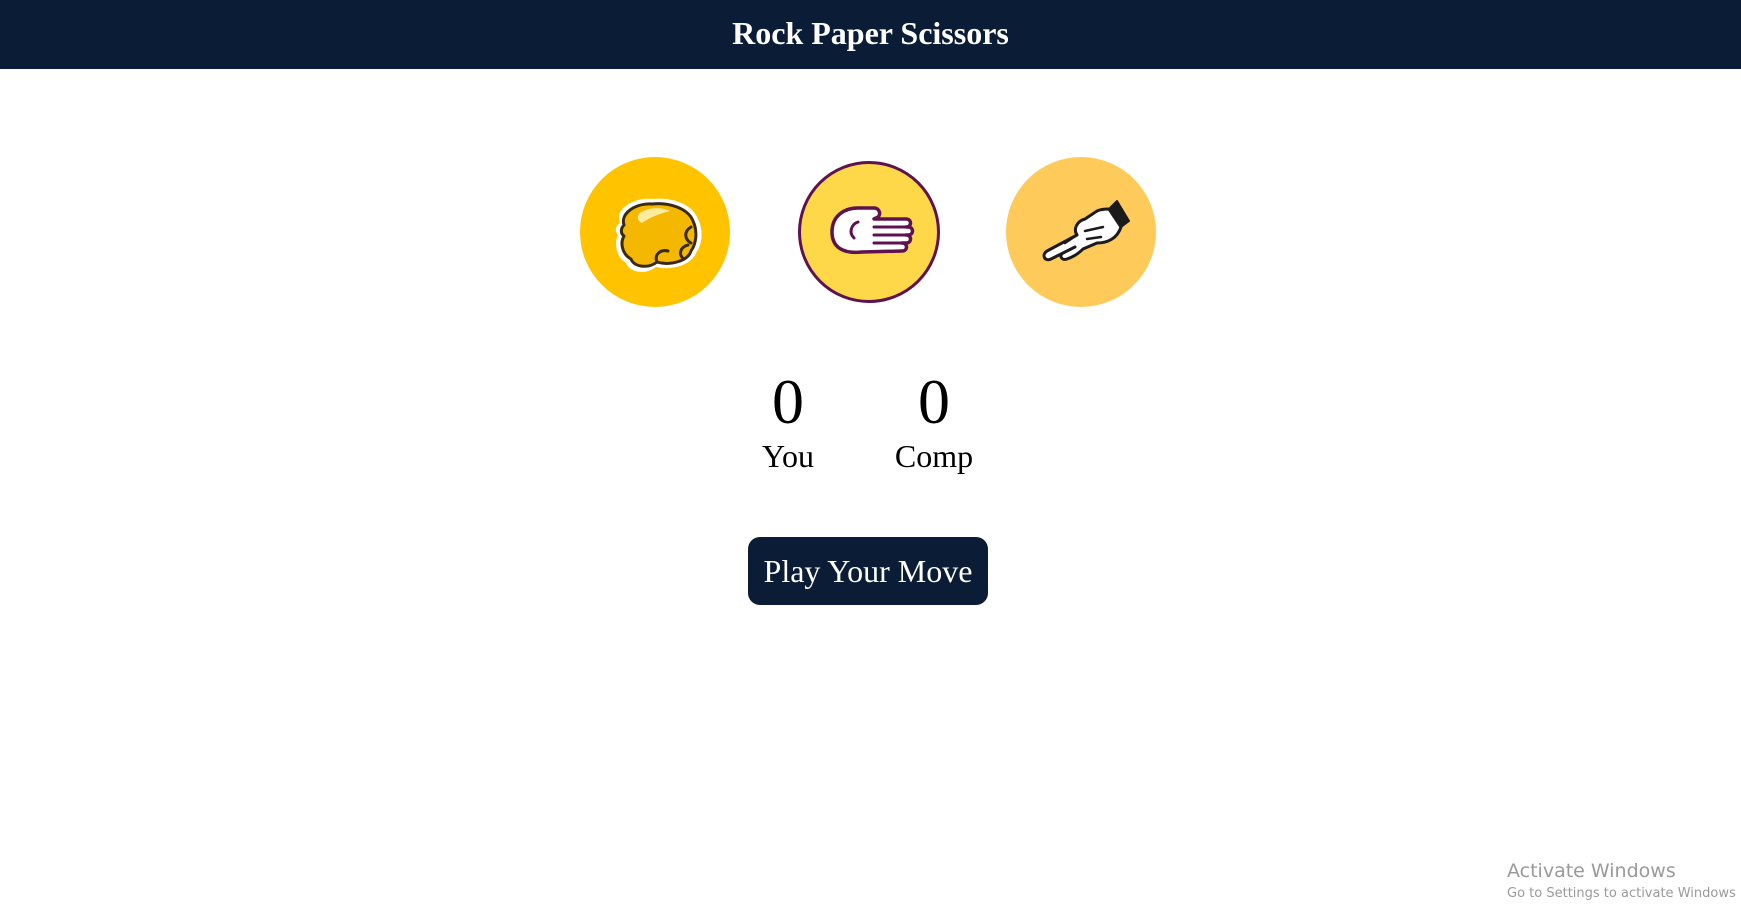  I want to click on rock-choice-button, so click(655, 232).